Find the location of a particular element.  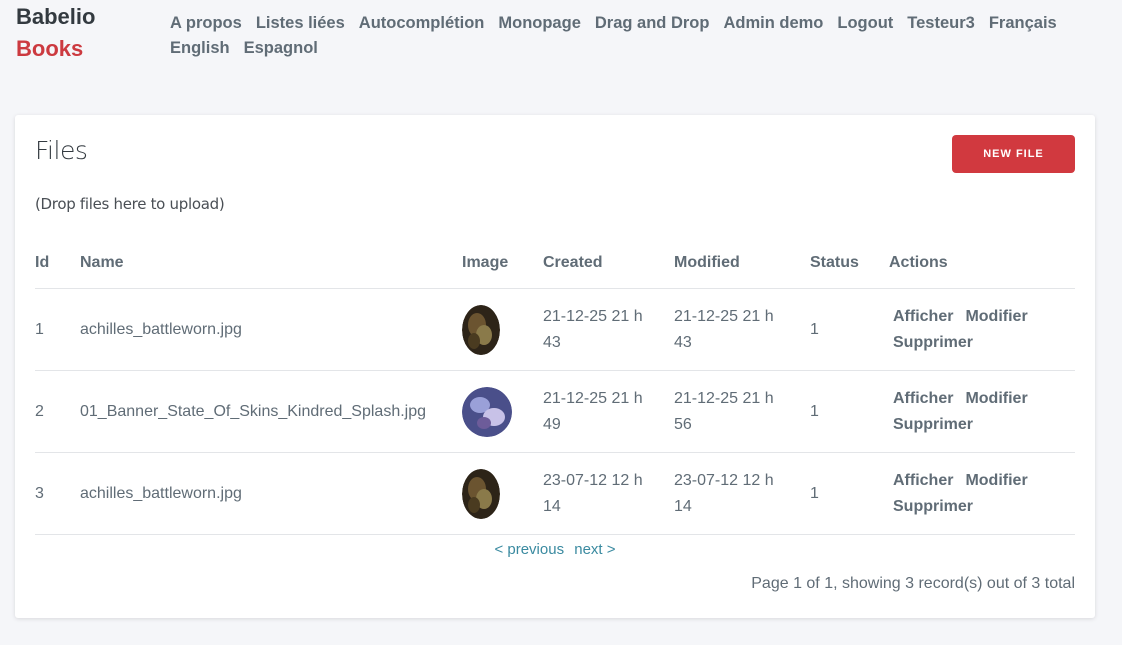

new-file-button: NEW FILE is located at coordinates (1013, 154).